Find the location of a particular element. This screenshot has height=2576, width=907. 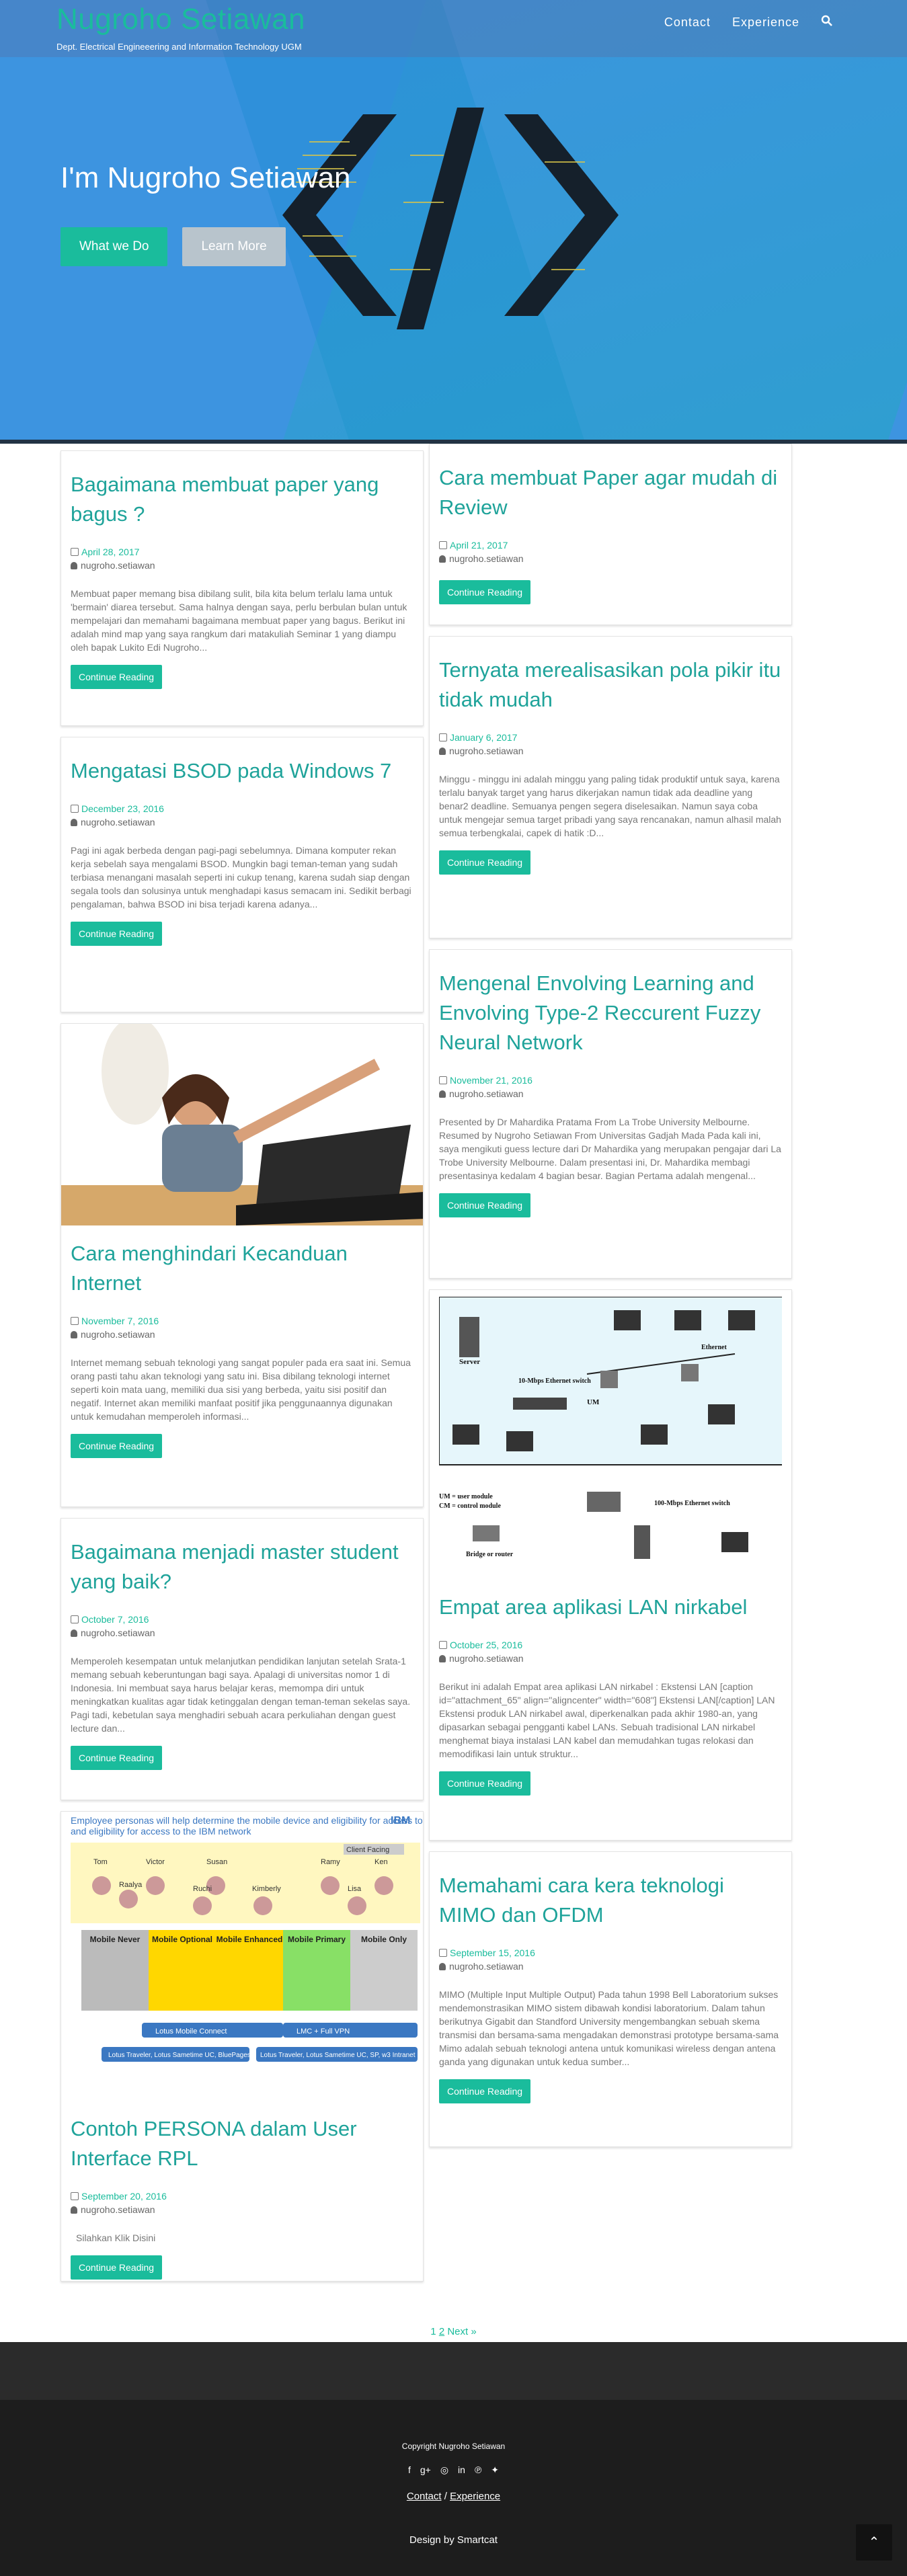

post-date: November 21, 2016 is located at coordinates (491, 1080).